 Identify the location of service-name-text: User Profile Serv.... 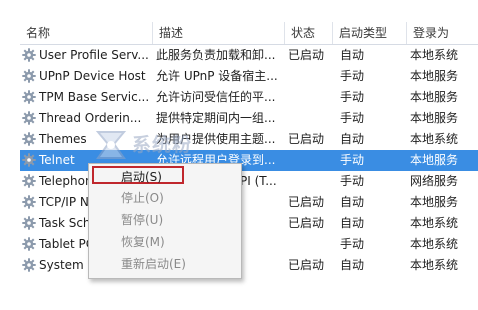
(94, 55).